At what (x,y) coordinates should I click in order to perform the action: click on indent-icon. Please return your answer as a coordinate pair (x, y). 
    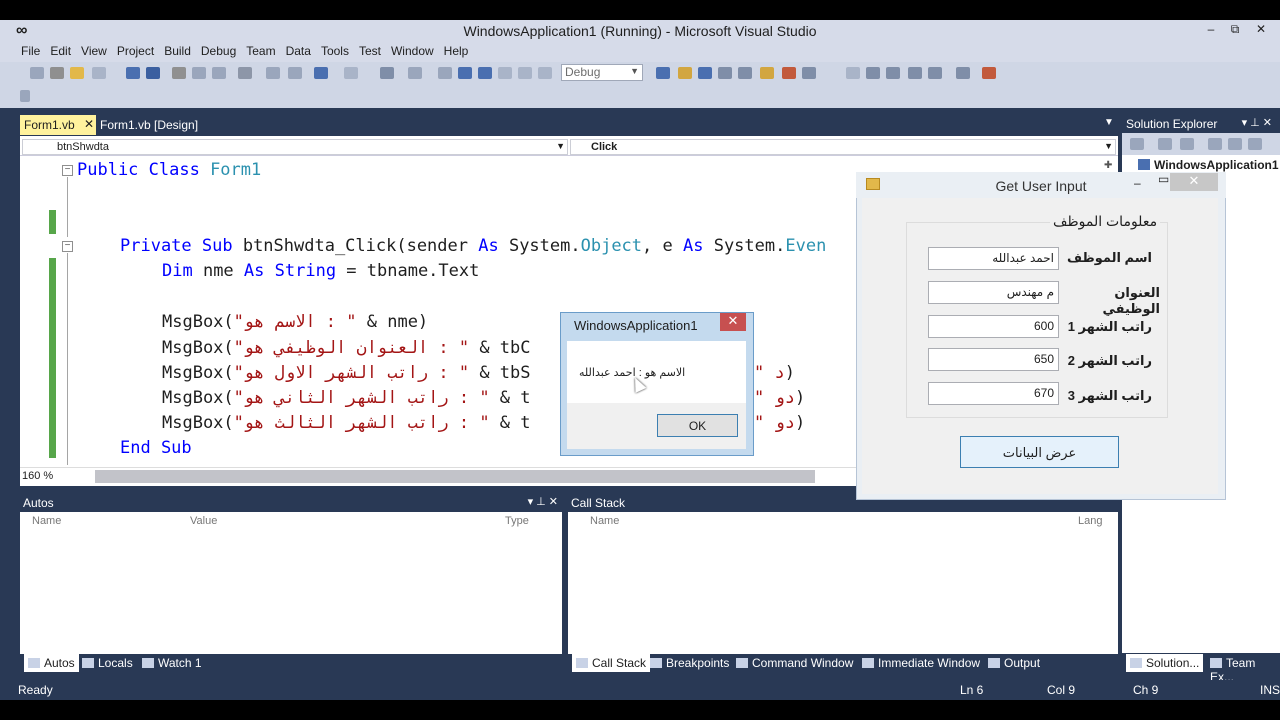
    Looking at the image, I should click on (893, 73).